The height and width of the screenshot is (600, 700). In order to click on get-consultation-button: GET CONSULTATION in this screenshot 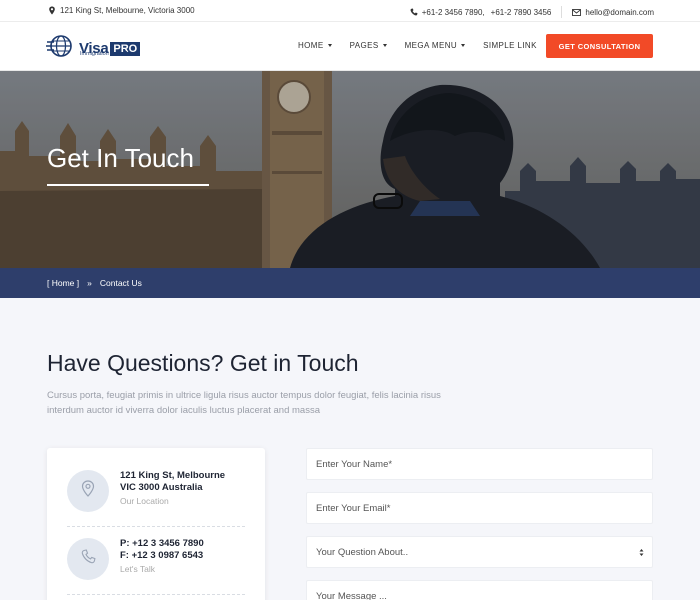, I will do `click(599, 46)`.